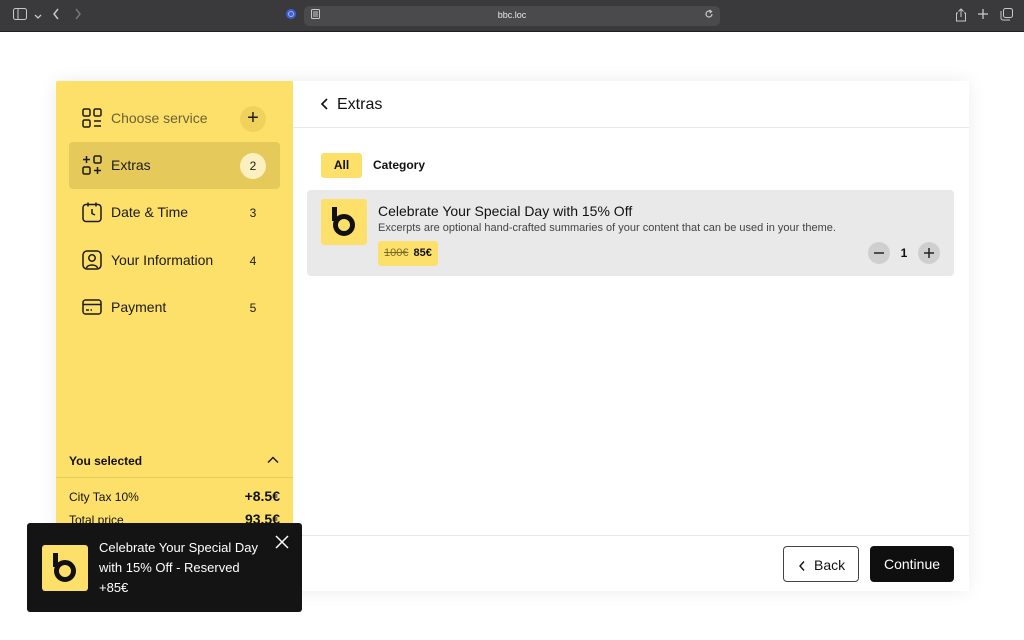  What do you see at coordinates (879, 253) in the screenshot?
I see `decrease-quantity-button` at bounding box center [879, 253].